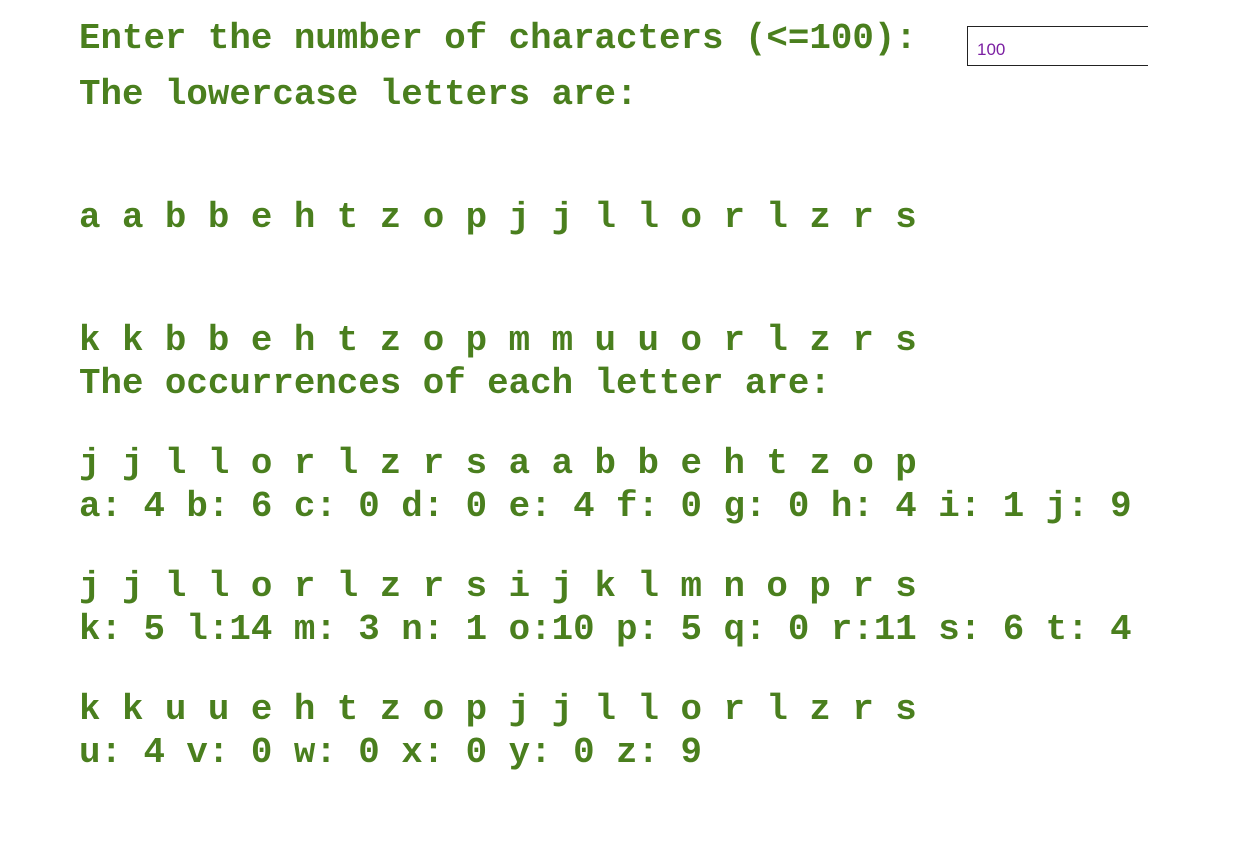 This screenshot has width=1240, height=855. Describe the element at coordinates (498, 340) in the screenshot. I see `letters-row: k k b b e h t z o p m m u u o r l z r s` at that location.